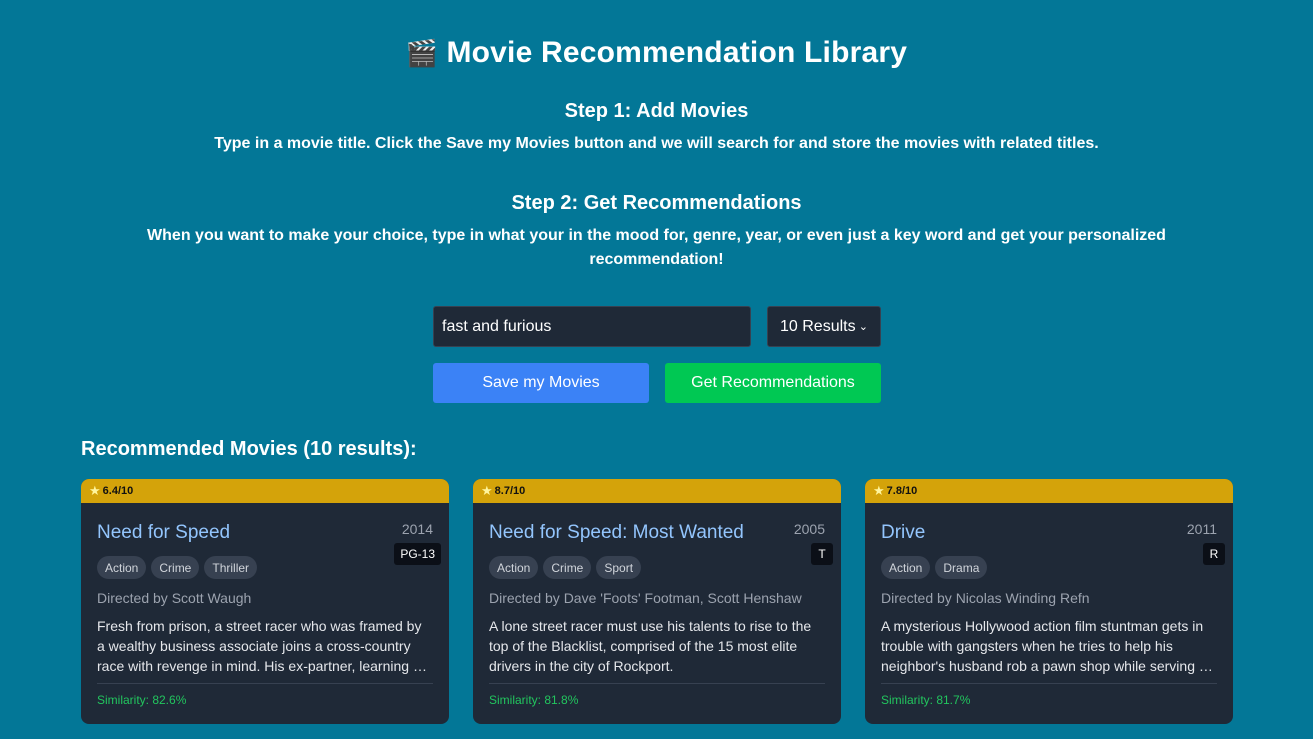  What do you see at coordinates (1214, 554) in the screenshot?
I see `certification-badge: R` at bounding box center [1214, 554].